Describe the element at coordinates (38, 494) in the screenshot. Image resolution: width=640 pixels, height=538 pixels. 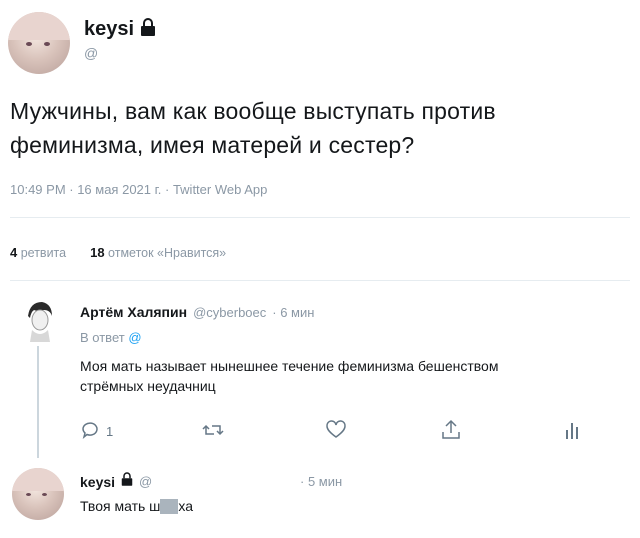
I see `reply2-avatar` at that location.